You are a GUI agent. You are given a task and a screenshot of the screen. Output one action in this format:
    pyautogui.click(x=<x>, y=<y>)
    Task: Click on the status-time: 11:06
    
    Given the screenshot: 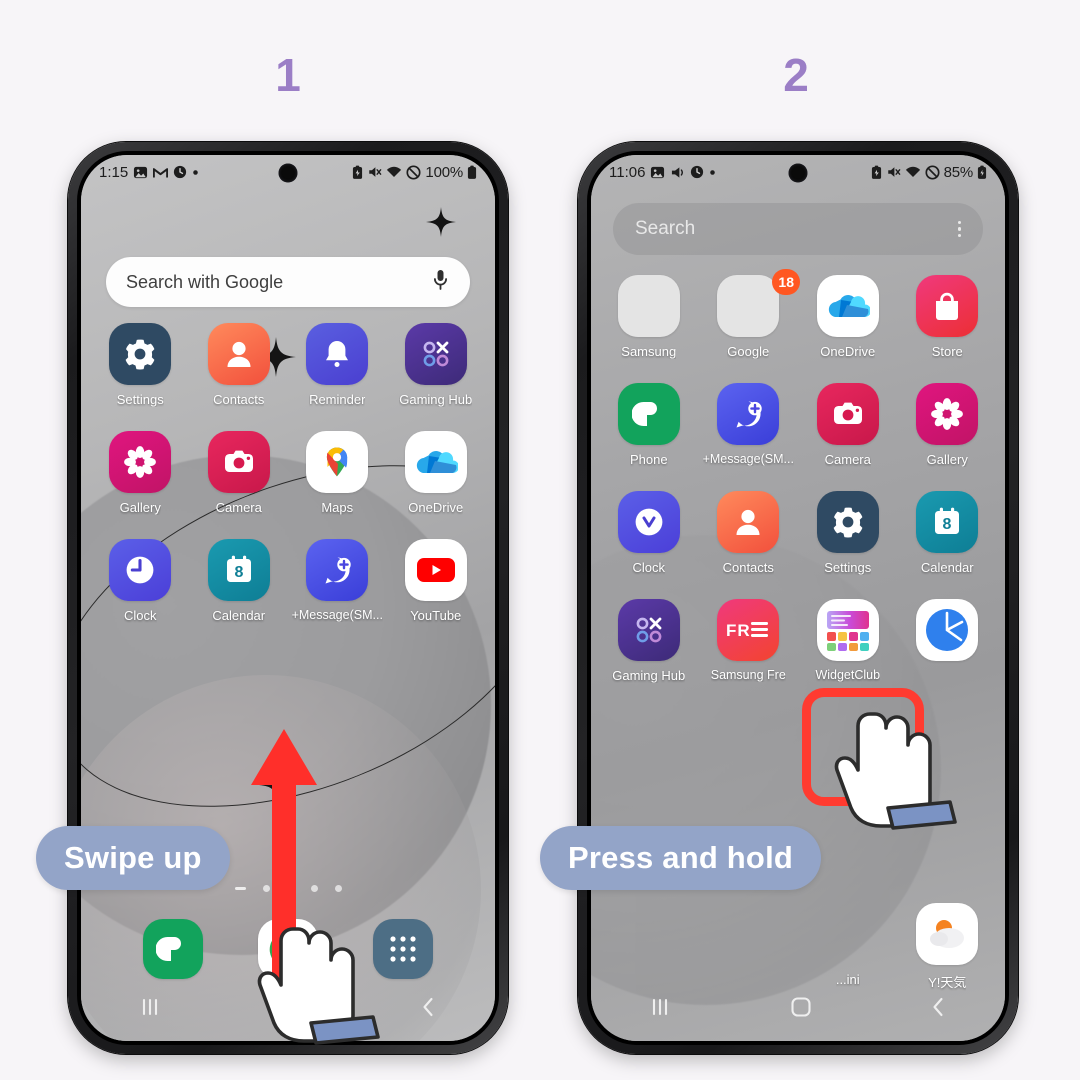 What is the action you would take?
    pyautogui.click(x=627, y=172)
    